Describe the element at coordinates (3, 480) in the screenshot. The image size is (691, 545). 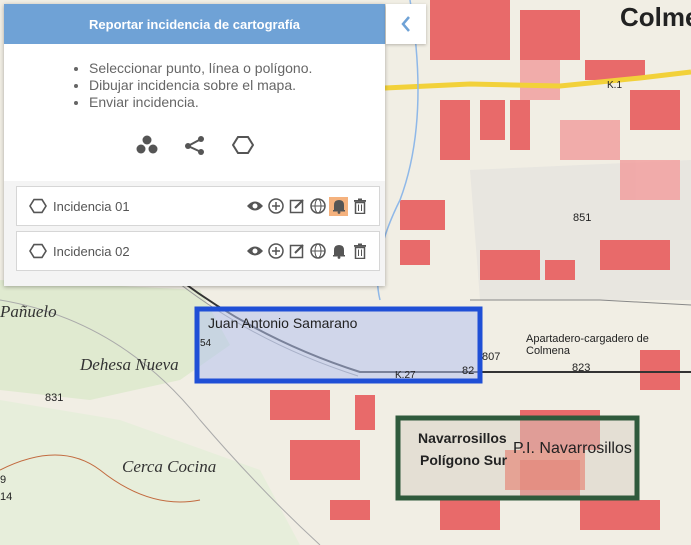
I see `map-label-n9: 9` at that location.